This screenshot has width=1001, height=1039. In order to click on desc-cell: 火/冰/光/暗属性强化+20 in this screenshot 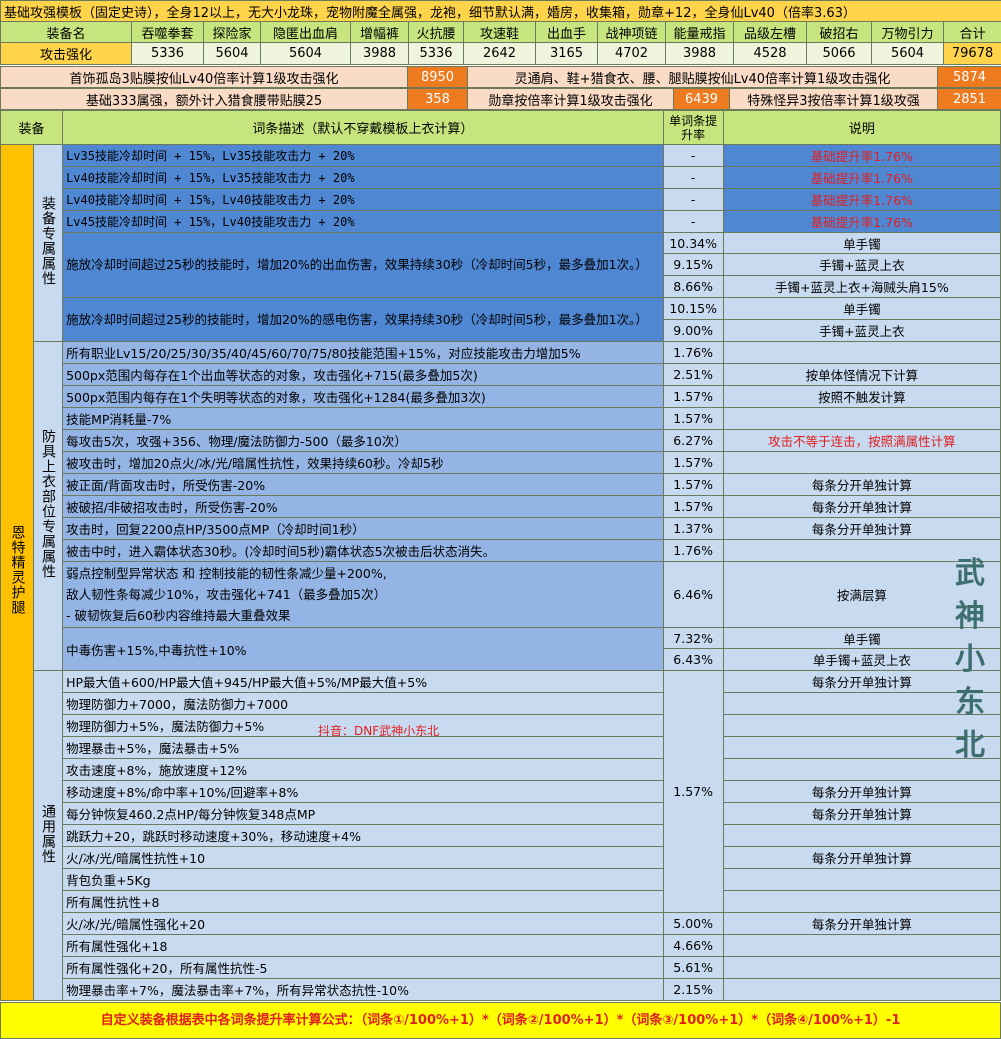, I will do `click(363, 924)`.